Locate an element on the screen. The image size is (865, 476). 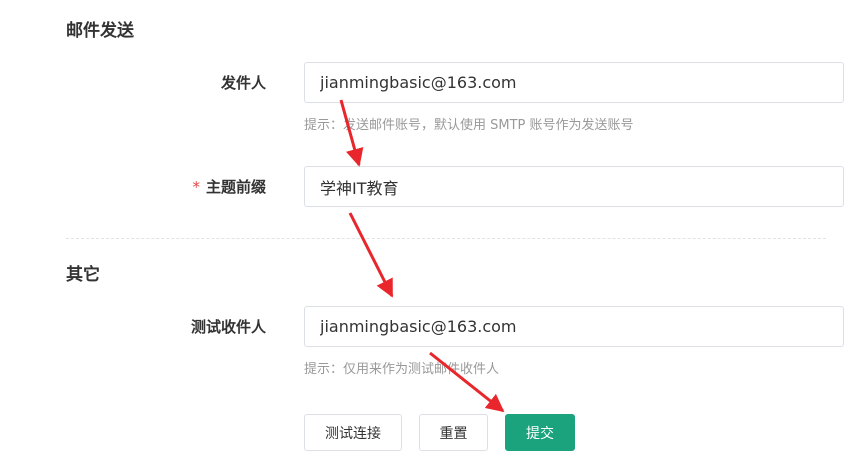
section-title-other: 其它 is located at coordinates (83, 275).